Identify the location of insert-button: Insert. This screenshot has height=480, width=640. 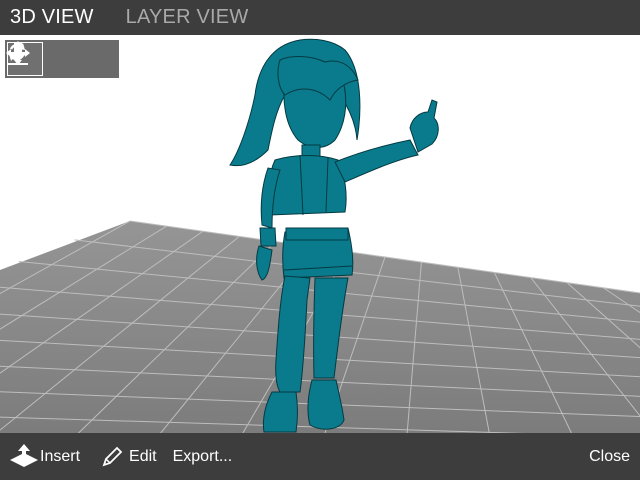
(44, 456).